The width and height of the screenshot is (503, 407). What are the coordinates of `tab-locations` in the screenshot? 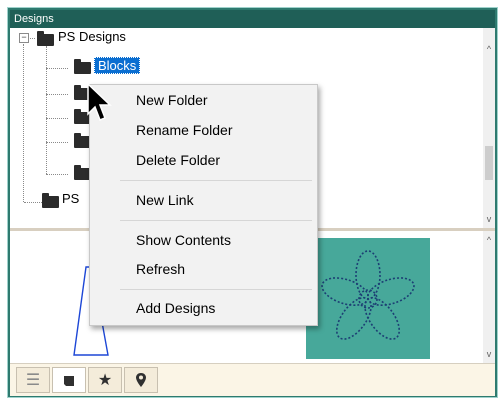 It's located at (141, 380).